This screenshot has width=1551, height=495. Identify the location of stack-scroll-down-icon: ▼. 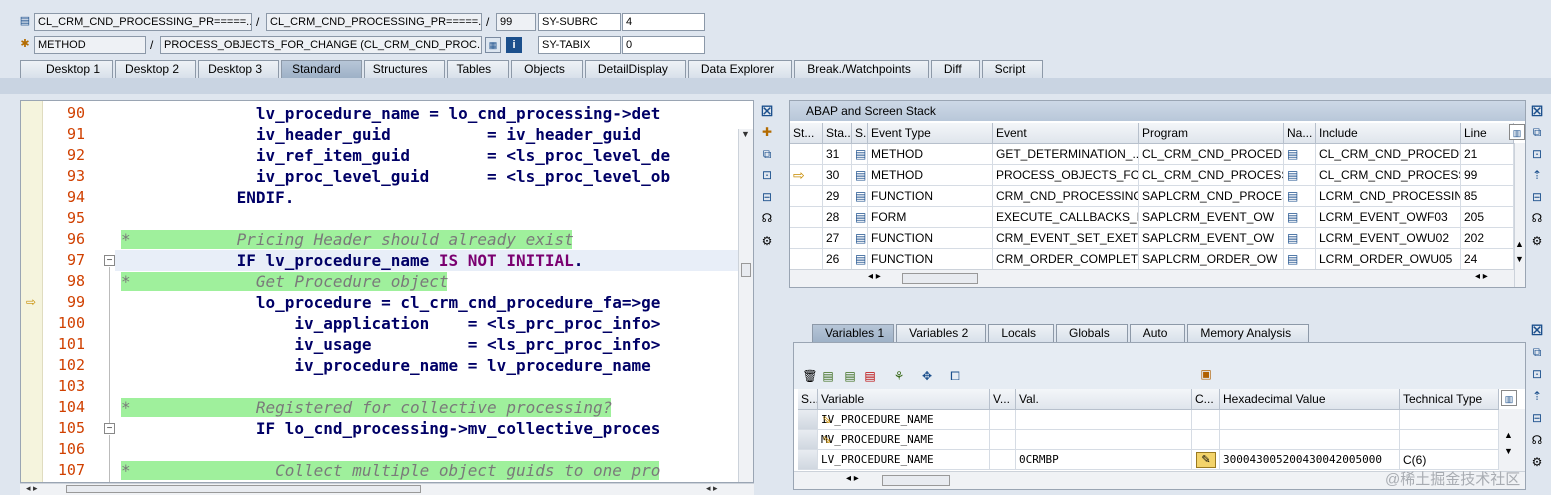
(1519, 259).